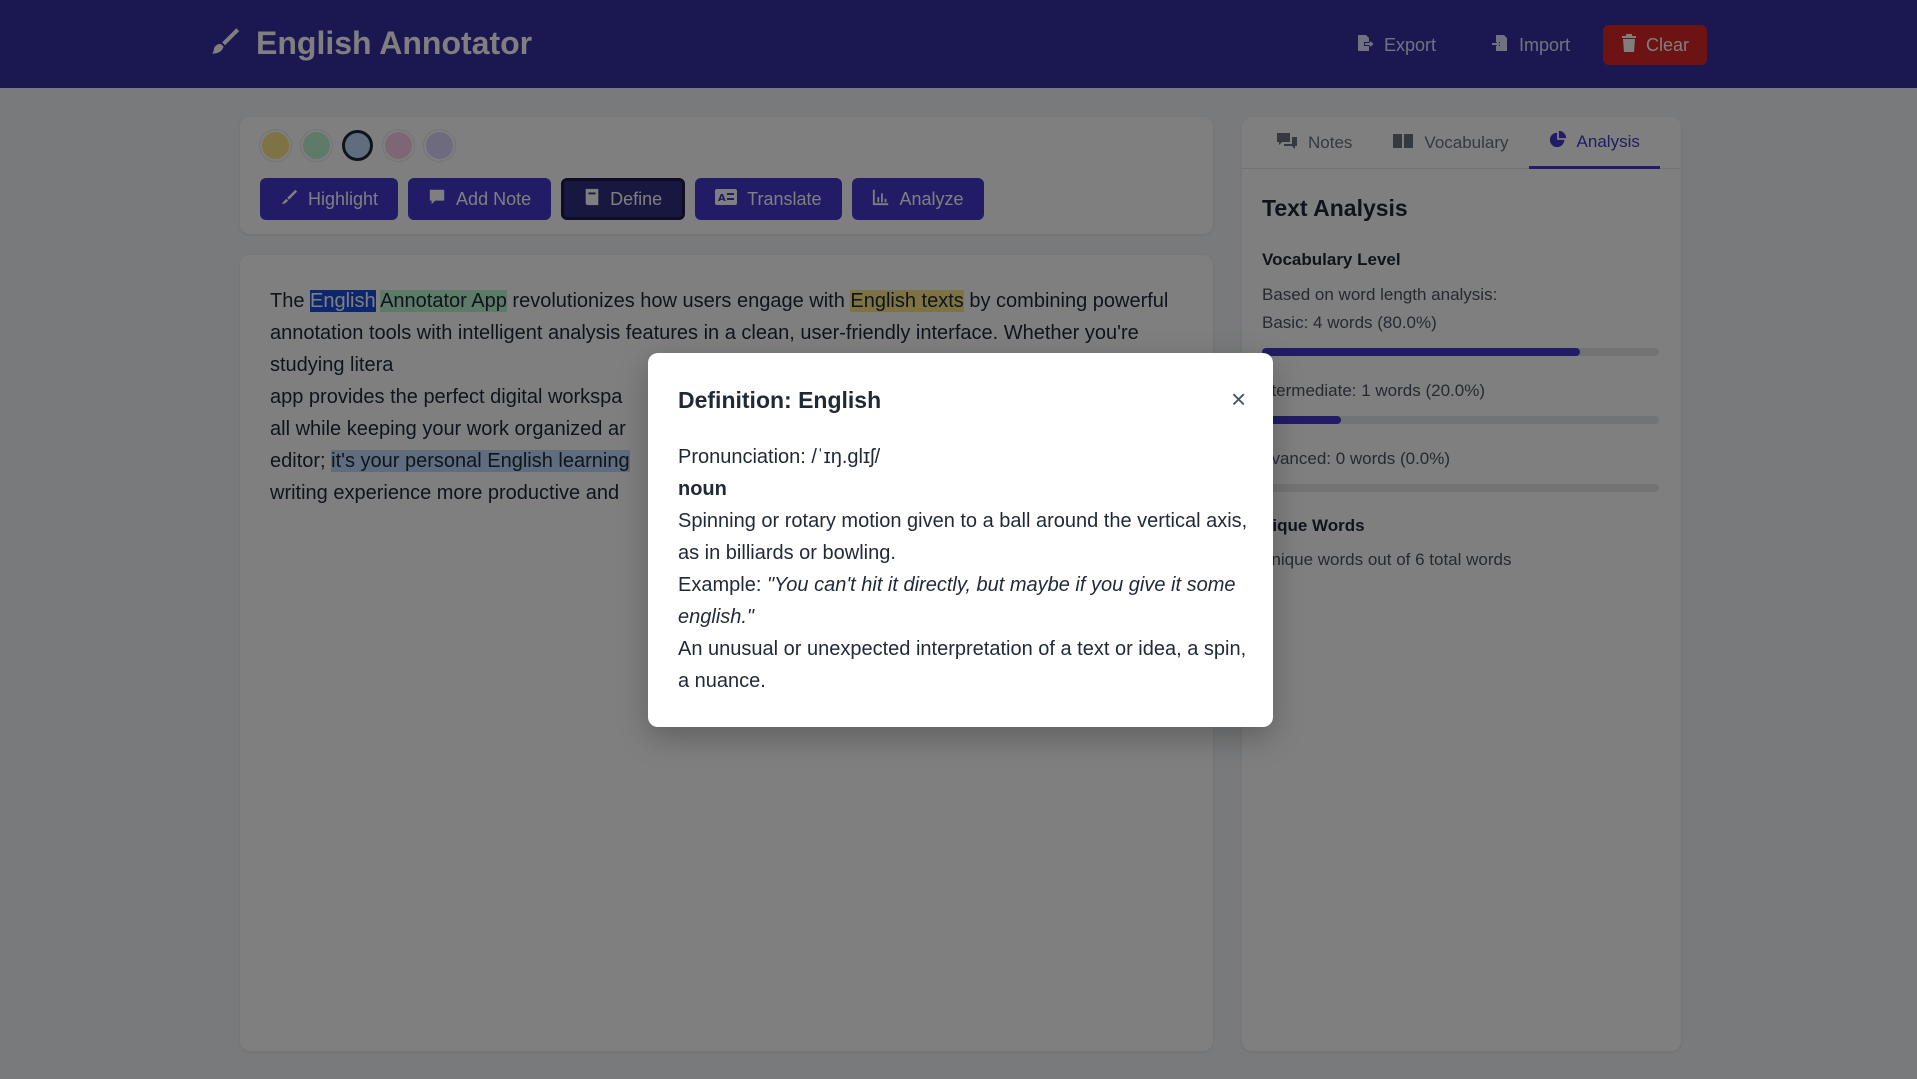  Describe the element at coordinates (702, 489) in the screenshot. I see `part-of-speech: noun` at that location.